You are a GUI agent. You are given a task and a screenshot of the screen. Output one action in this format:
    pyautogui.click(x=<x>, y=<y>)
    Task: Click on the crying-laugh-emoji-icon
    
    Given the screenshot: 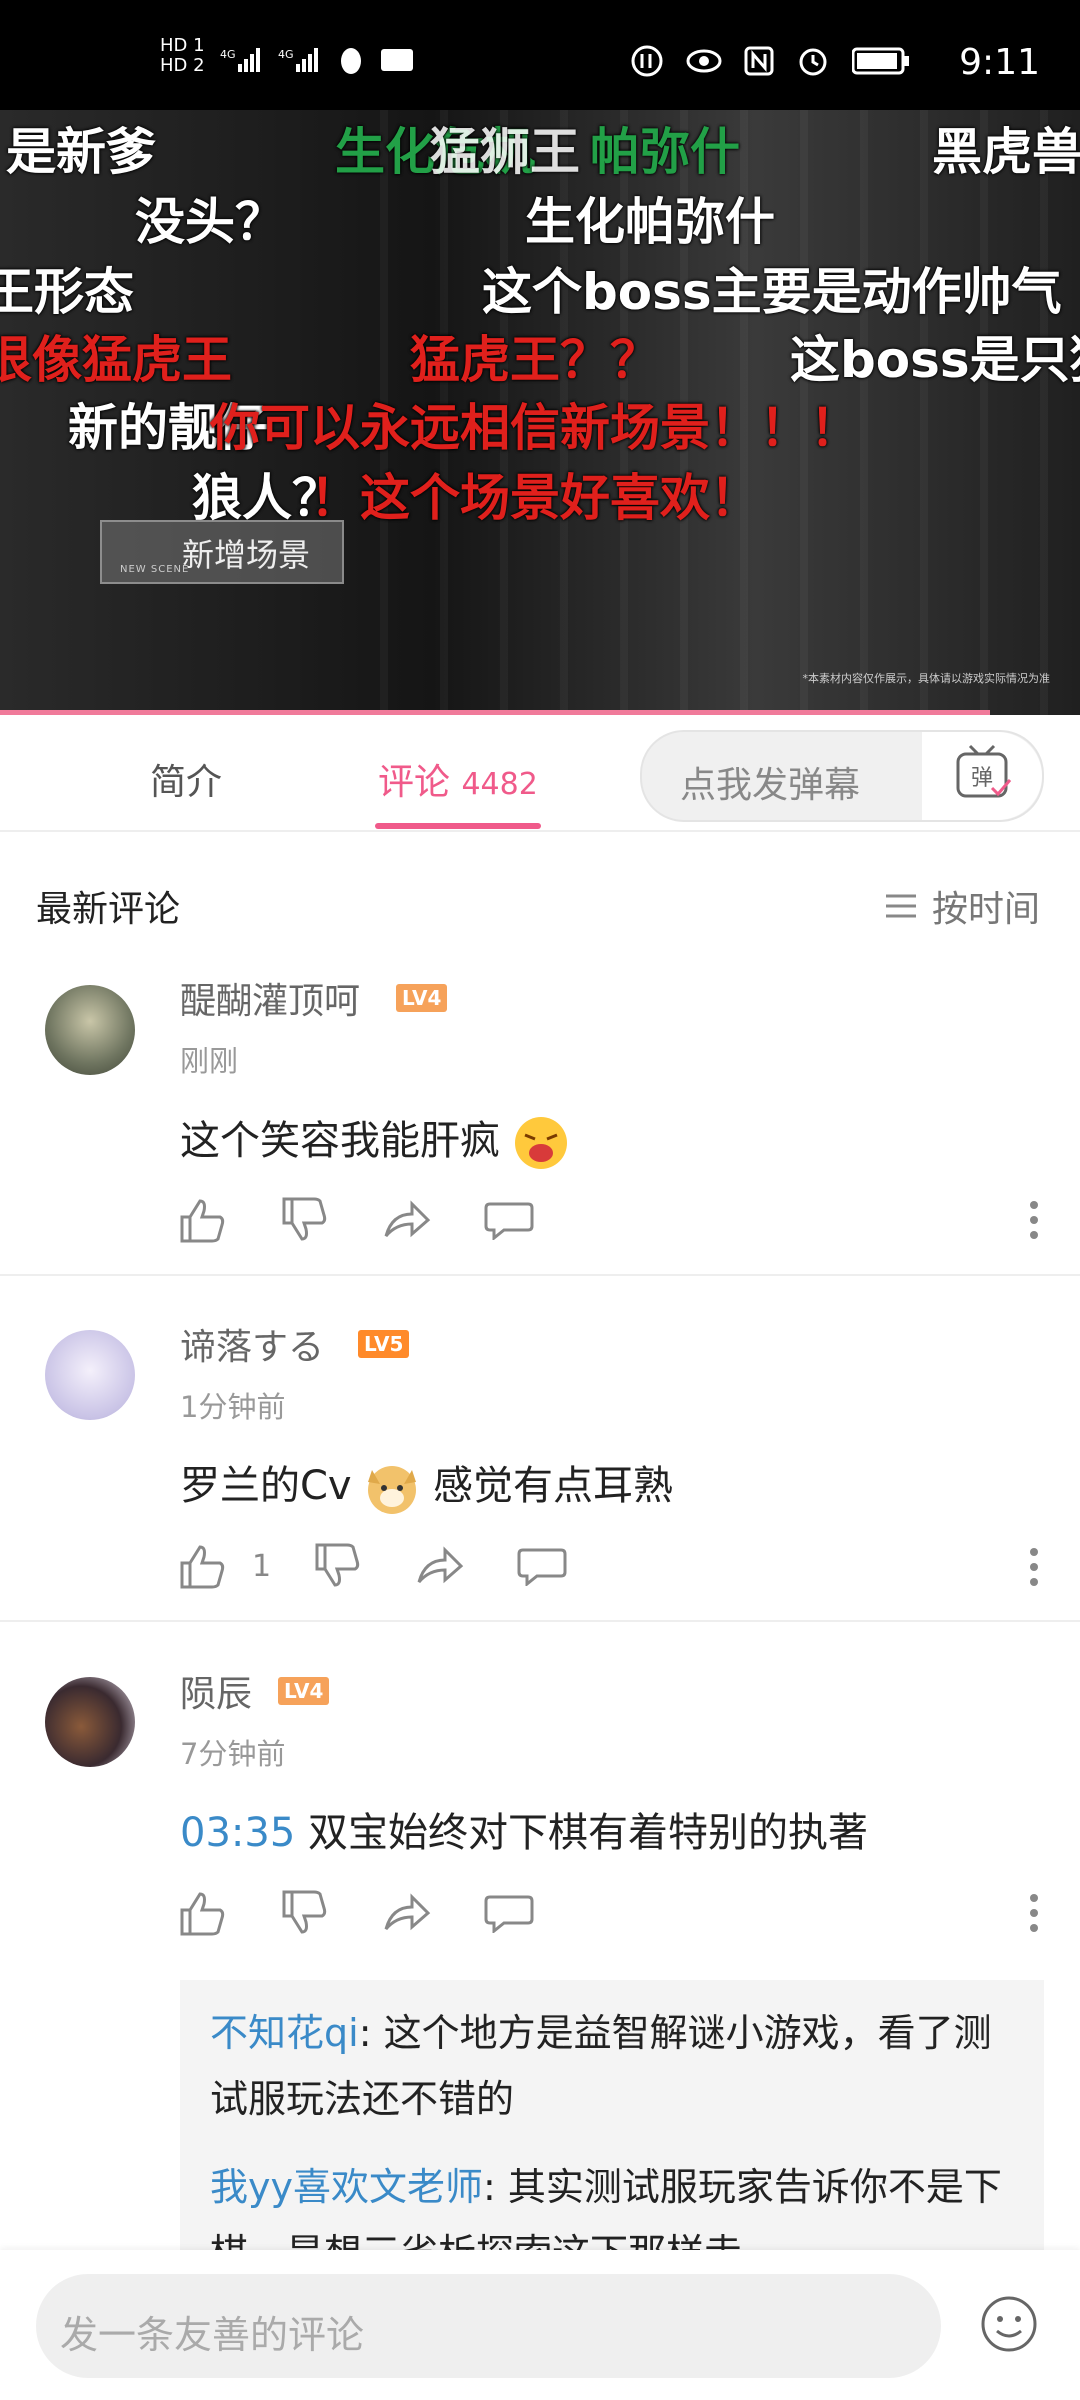 What is the action you would take?
    pyautogui.click(x=540, y=1143)
    